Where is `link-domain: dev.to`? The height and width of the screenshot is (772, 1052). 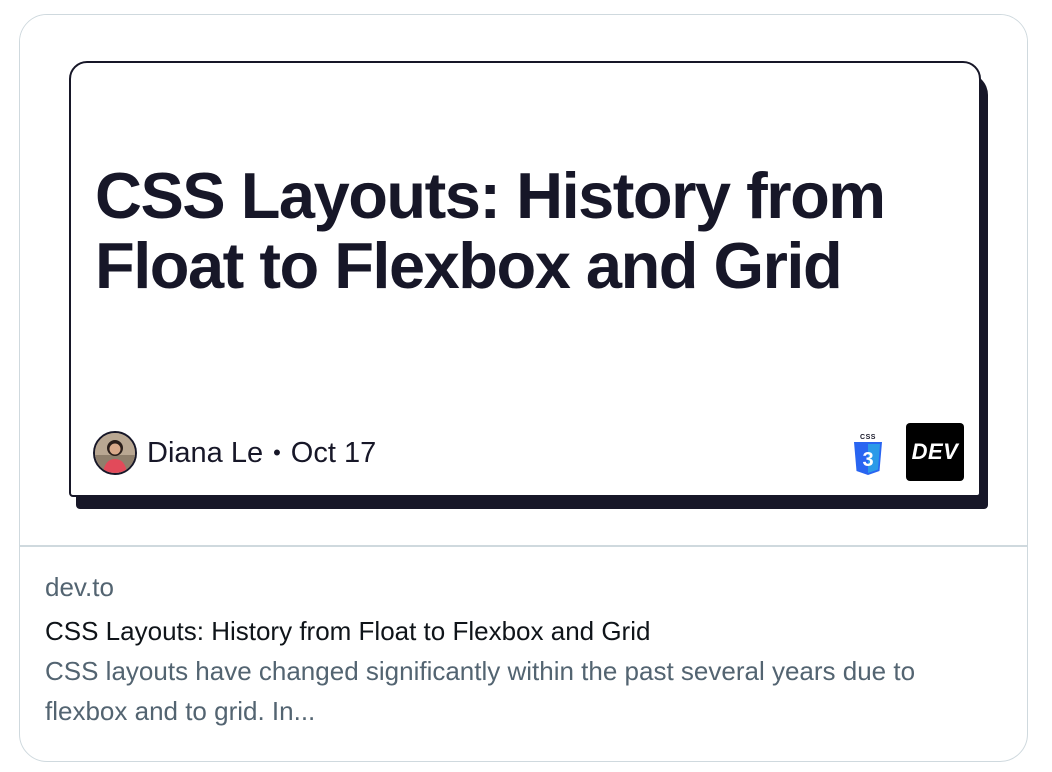 link-domain: dev.to is located at coordinates (79, 587).